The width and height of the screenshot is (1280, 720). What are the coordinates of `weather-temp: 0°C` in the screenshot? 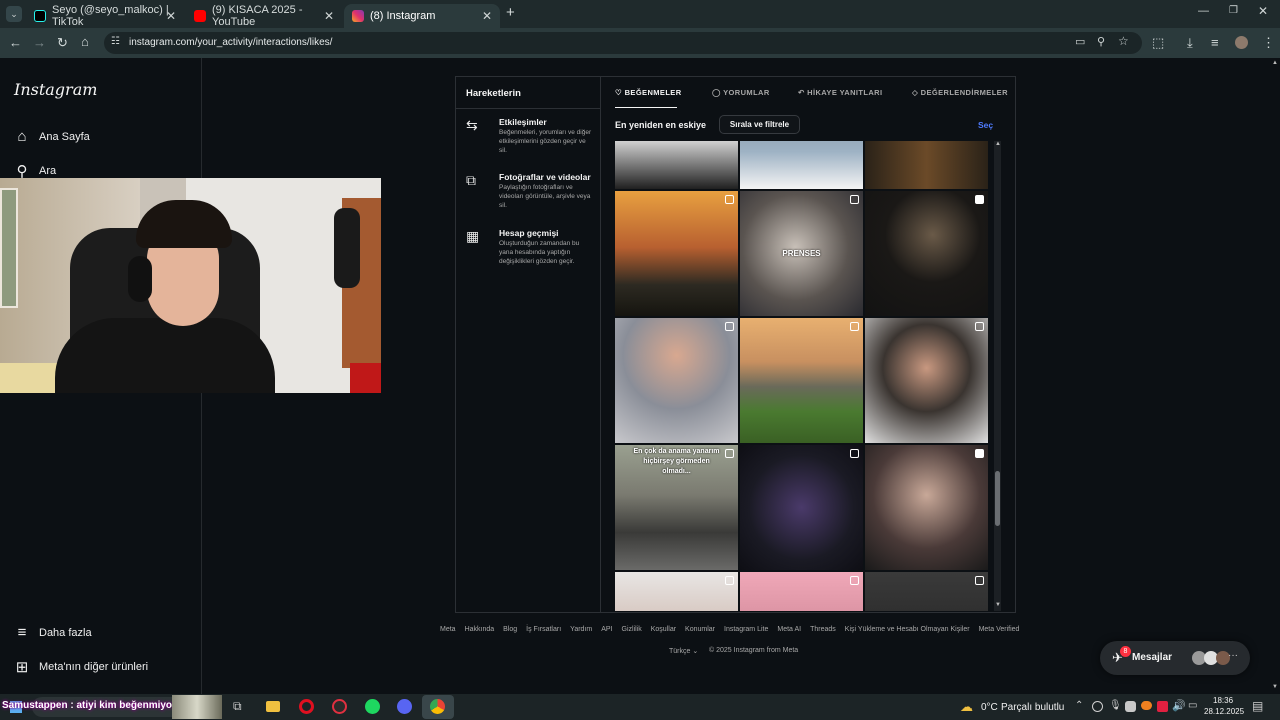 It's located at (989, 707).